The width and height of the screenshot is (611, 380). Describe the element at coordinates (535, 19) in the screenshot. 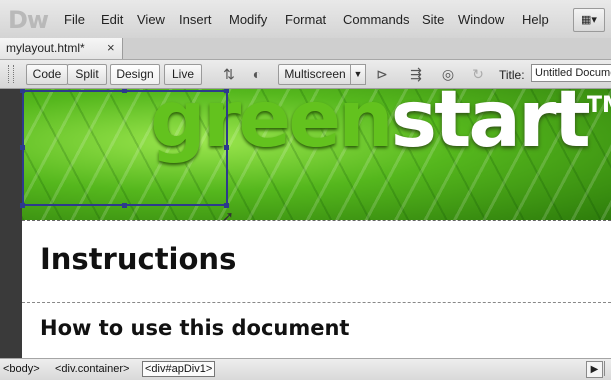

I see `menu-help: Help` at that location.